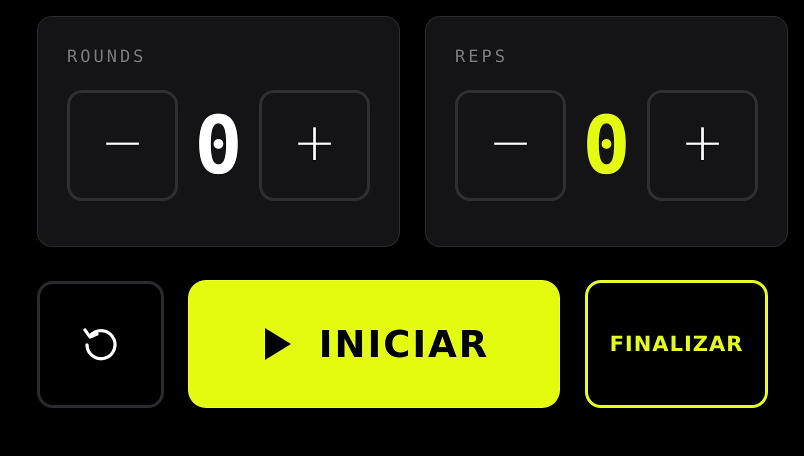 This screenshot has width=804, height=456. What do you see at coordinates (277, 344) in the screenshot?
I see `play-icon` at bounding box center [277, 344].